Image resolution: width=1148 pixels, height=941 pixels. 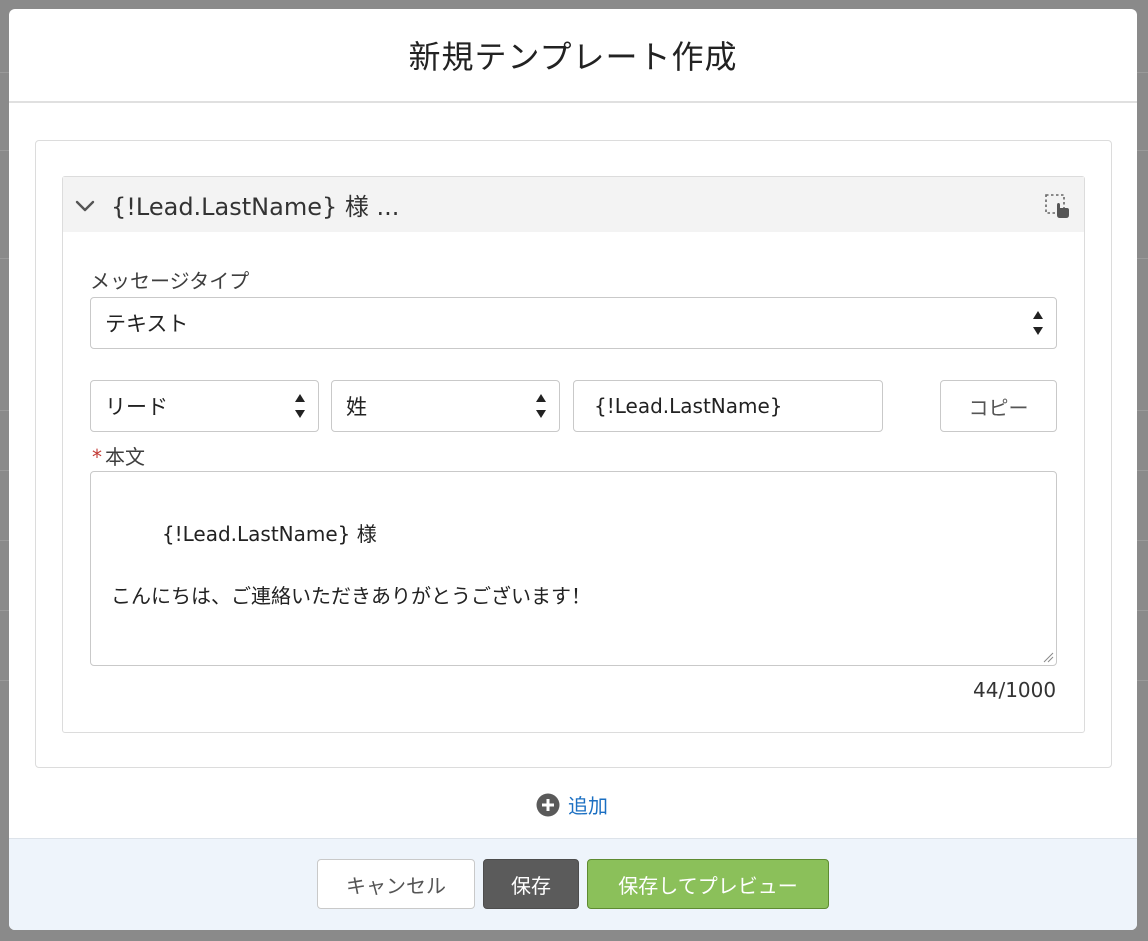 I want to click on character-count: 44/1000, so click(x=1015, y=690).